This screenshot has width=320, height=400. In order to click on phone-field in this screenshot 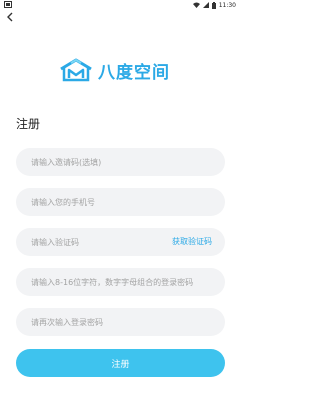, I will do `click(120, 202)`.